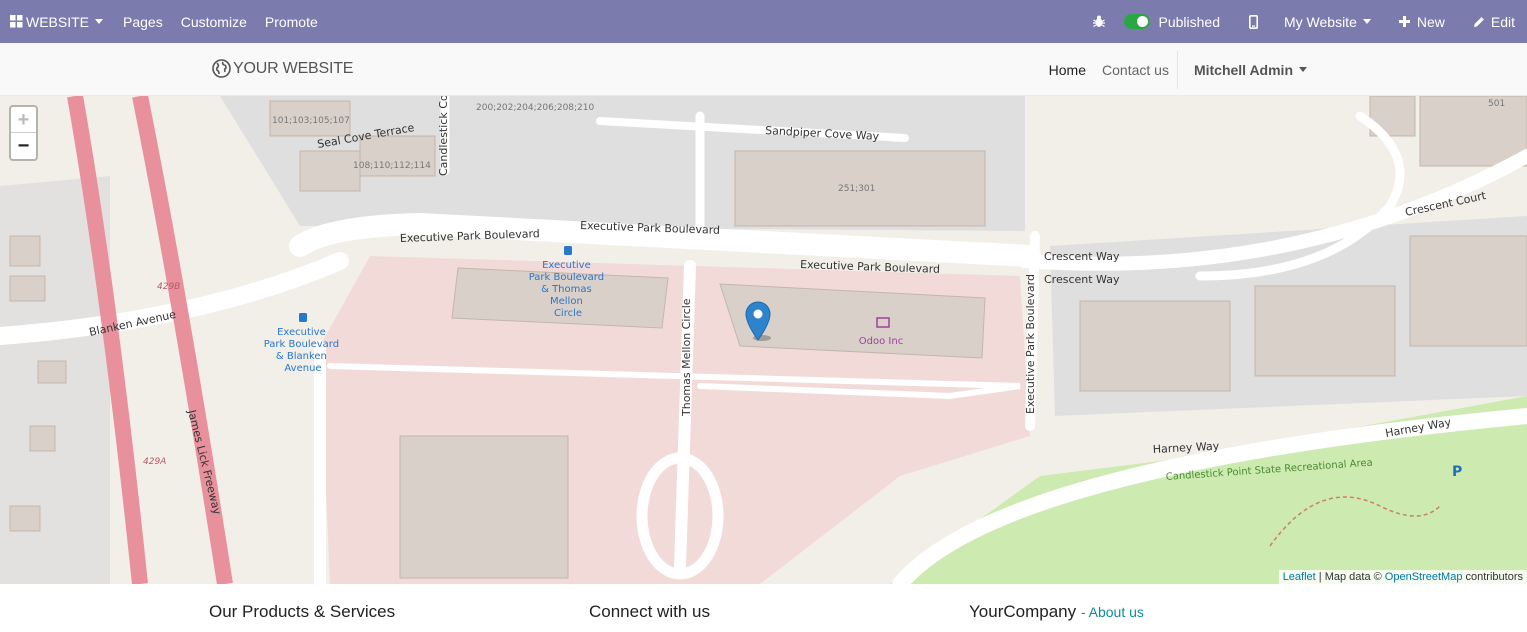 This screenshot has height=632, width=1527. Describe the element at coordinates (168, 287) in the screenshot. I see `map-hwy-429b: 429B` at that location.